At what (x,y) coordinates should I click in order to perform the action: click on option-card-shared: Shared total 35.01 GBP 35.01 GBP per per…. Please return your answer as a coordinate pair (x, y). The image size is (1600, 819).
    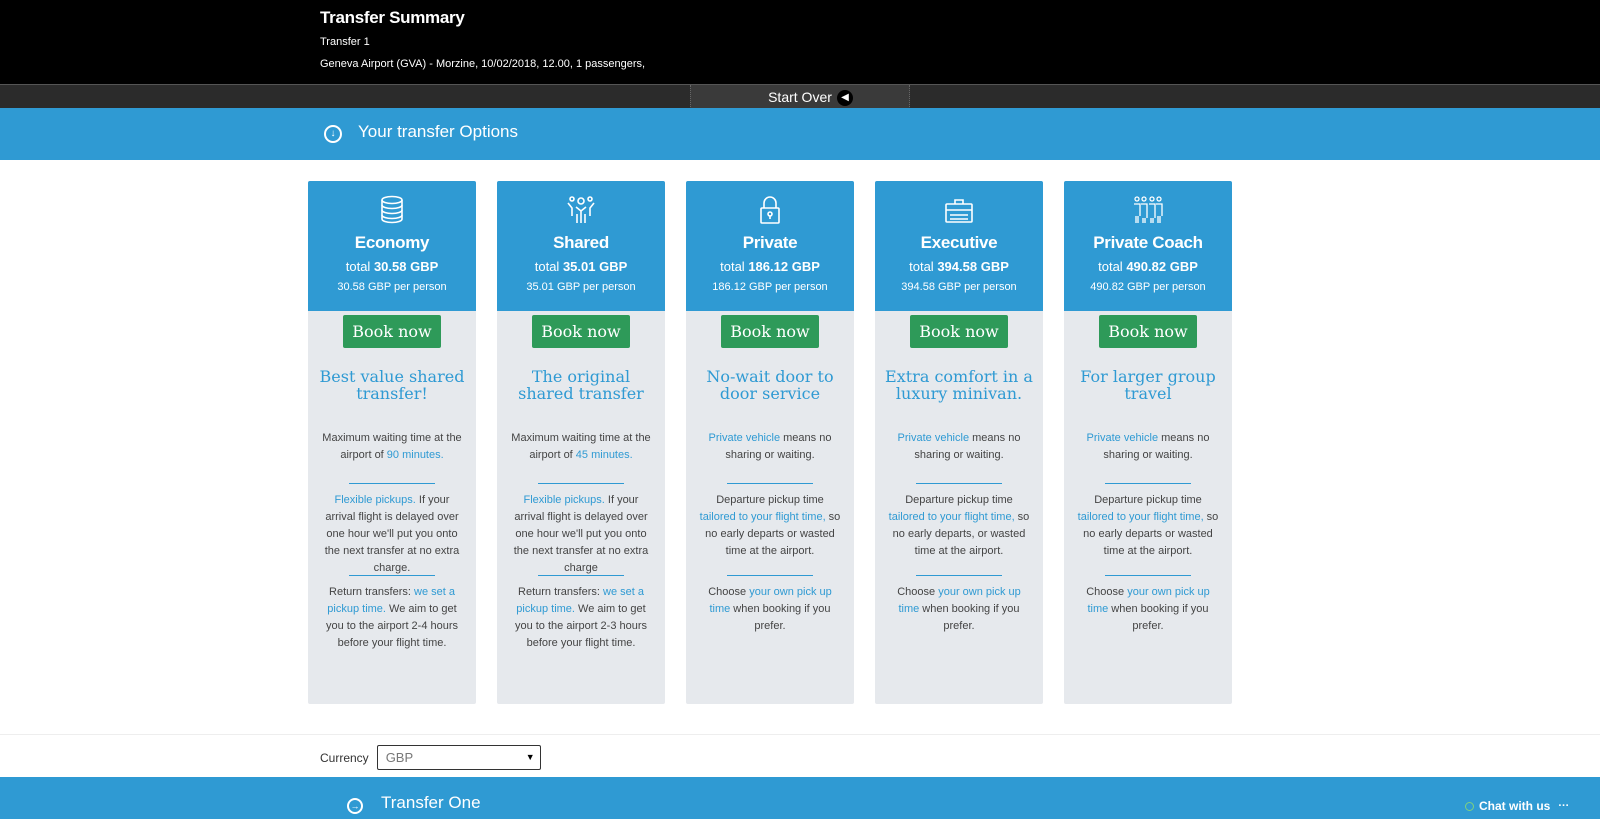
    Looking at the image, I should click on (581, 442).